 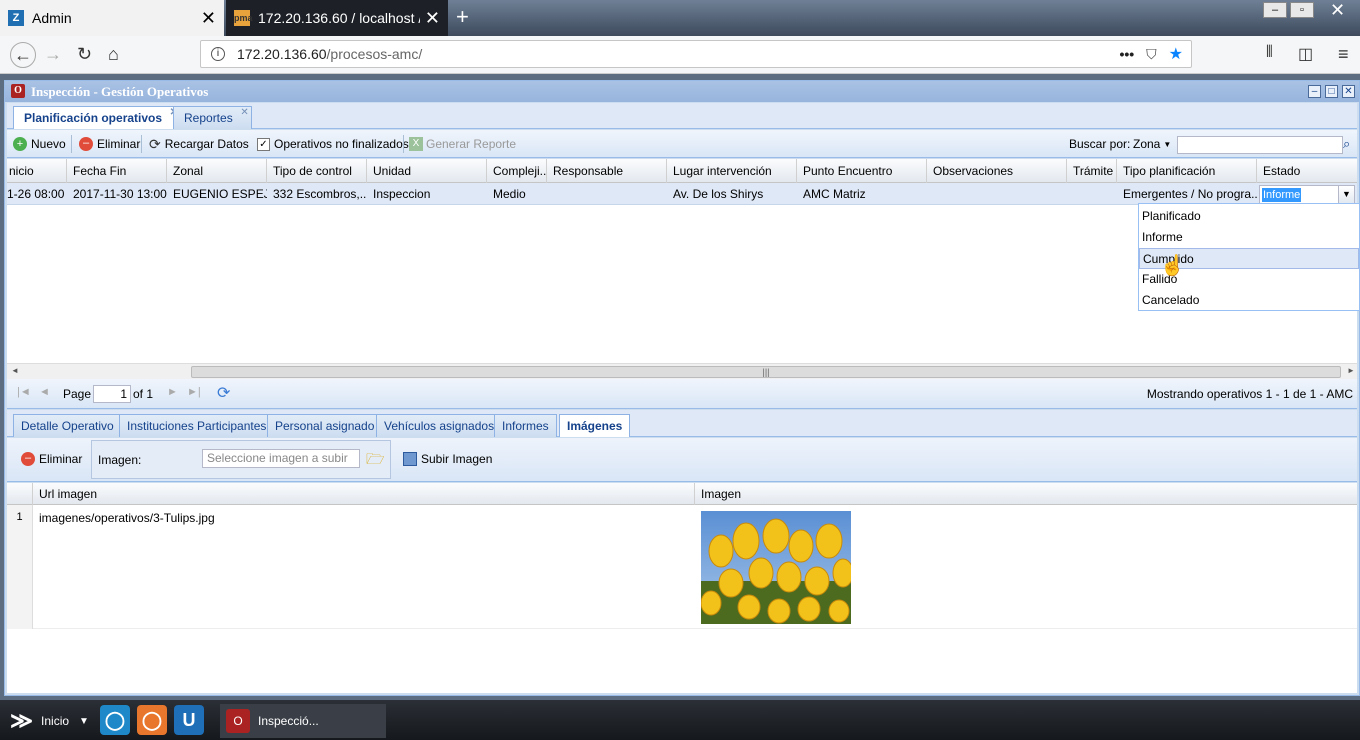 I want to click on back-arrow-icon: ←, so click(x=23, y=55).